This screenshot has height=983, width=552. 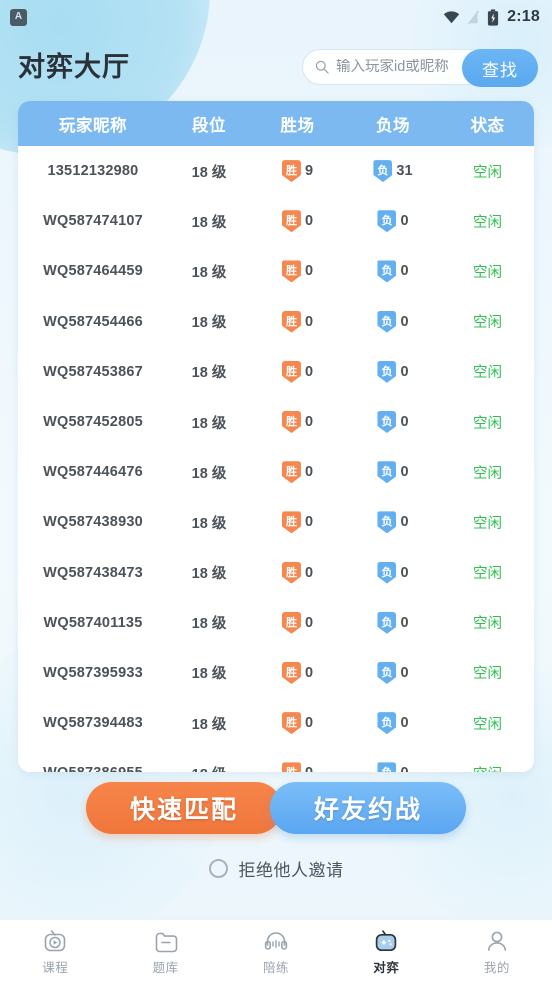 What do you see at coordinates (184, 808) in the screenshot?
I see `quick-match-button: 快速匹配` at bounding box center [184, 808].